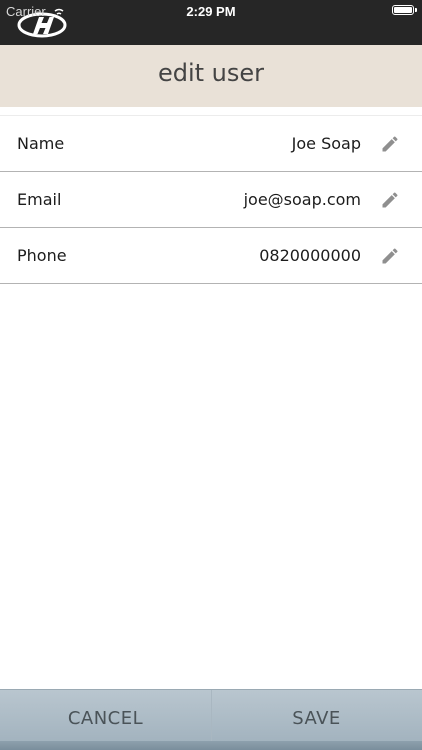 This screenshot has height=750, width=422. I want to click on name-value: Joe Soap, so click(326, 143).